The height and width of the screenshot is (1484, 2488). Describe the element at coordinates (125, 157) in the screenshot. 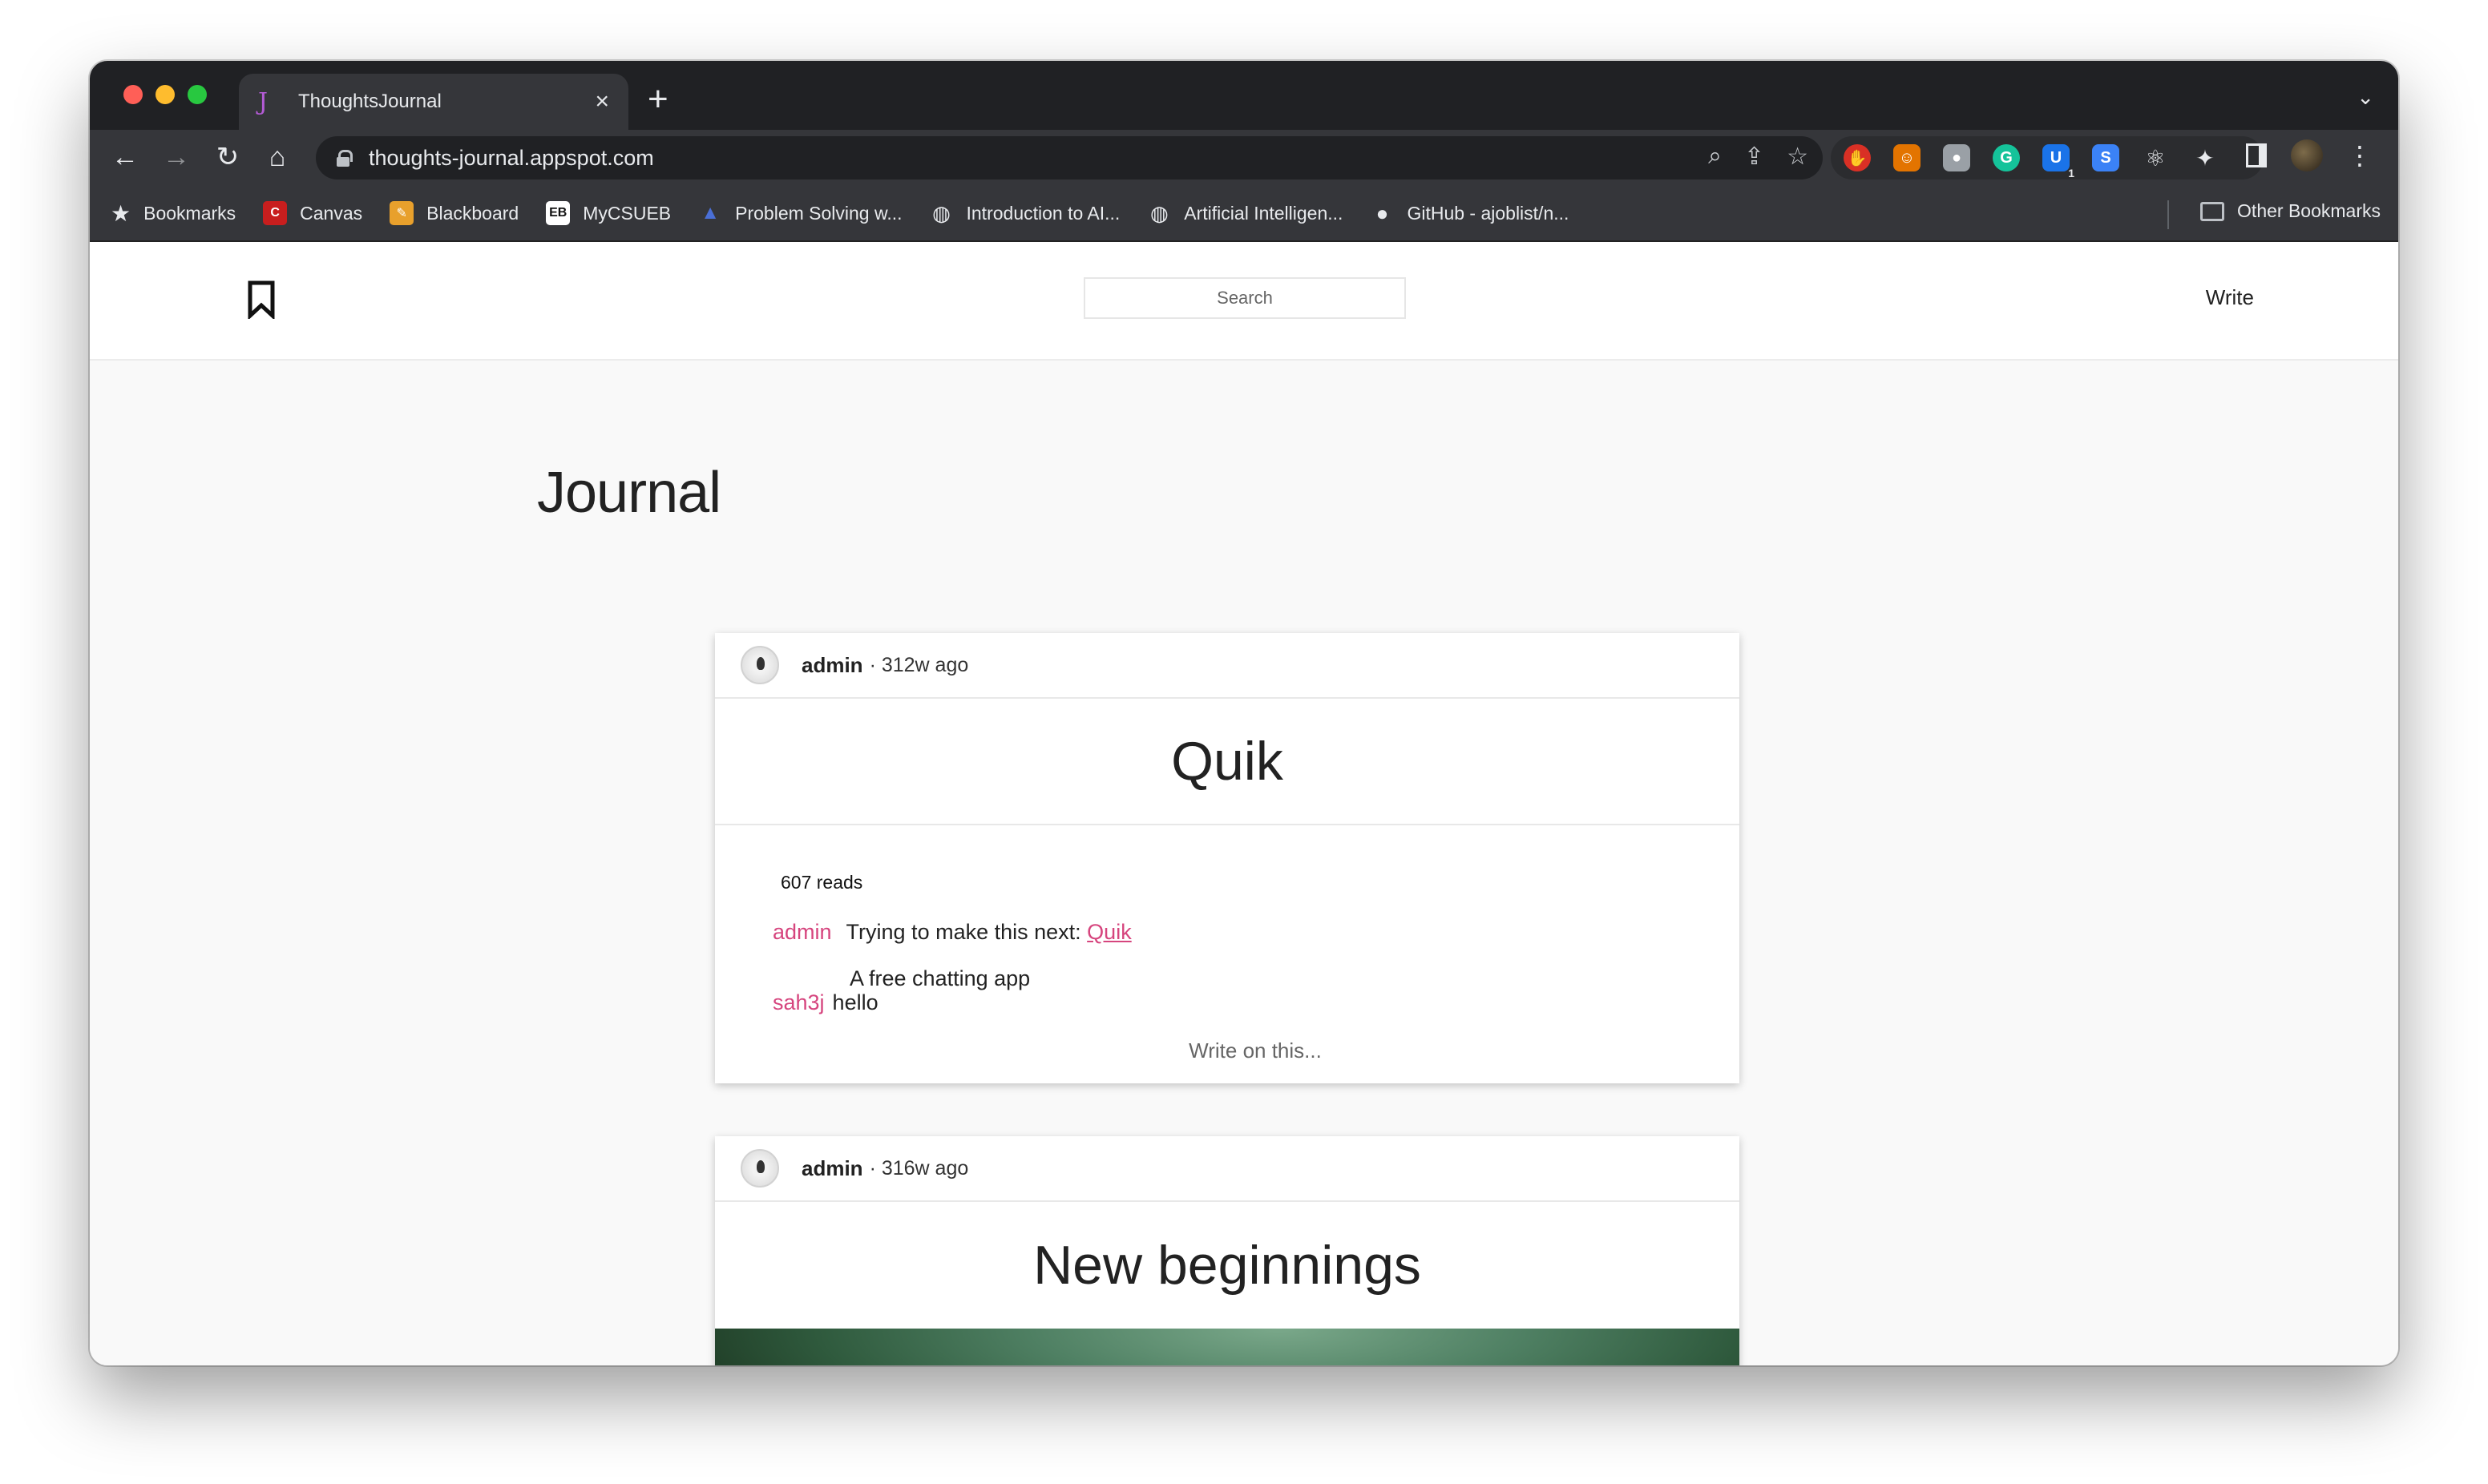

I see `back-arrow-icon: ←` at that location.